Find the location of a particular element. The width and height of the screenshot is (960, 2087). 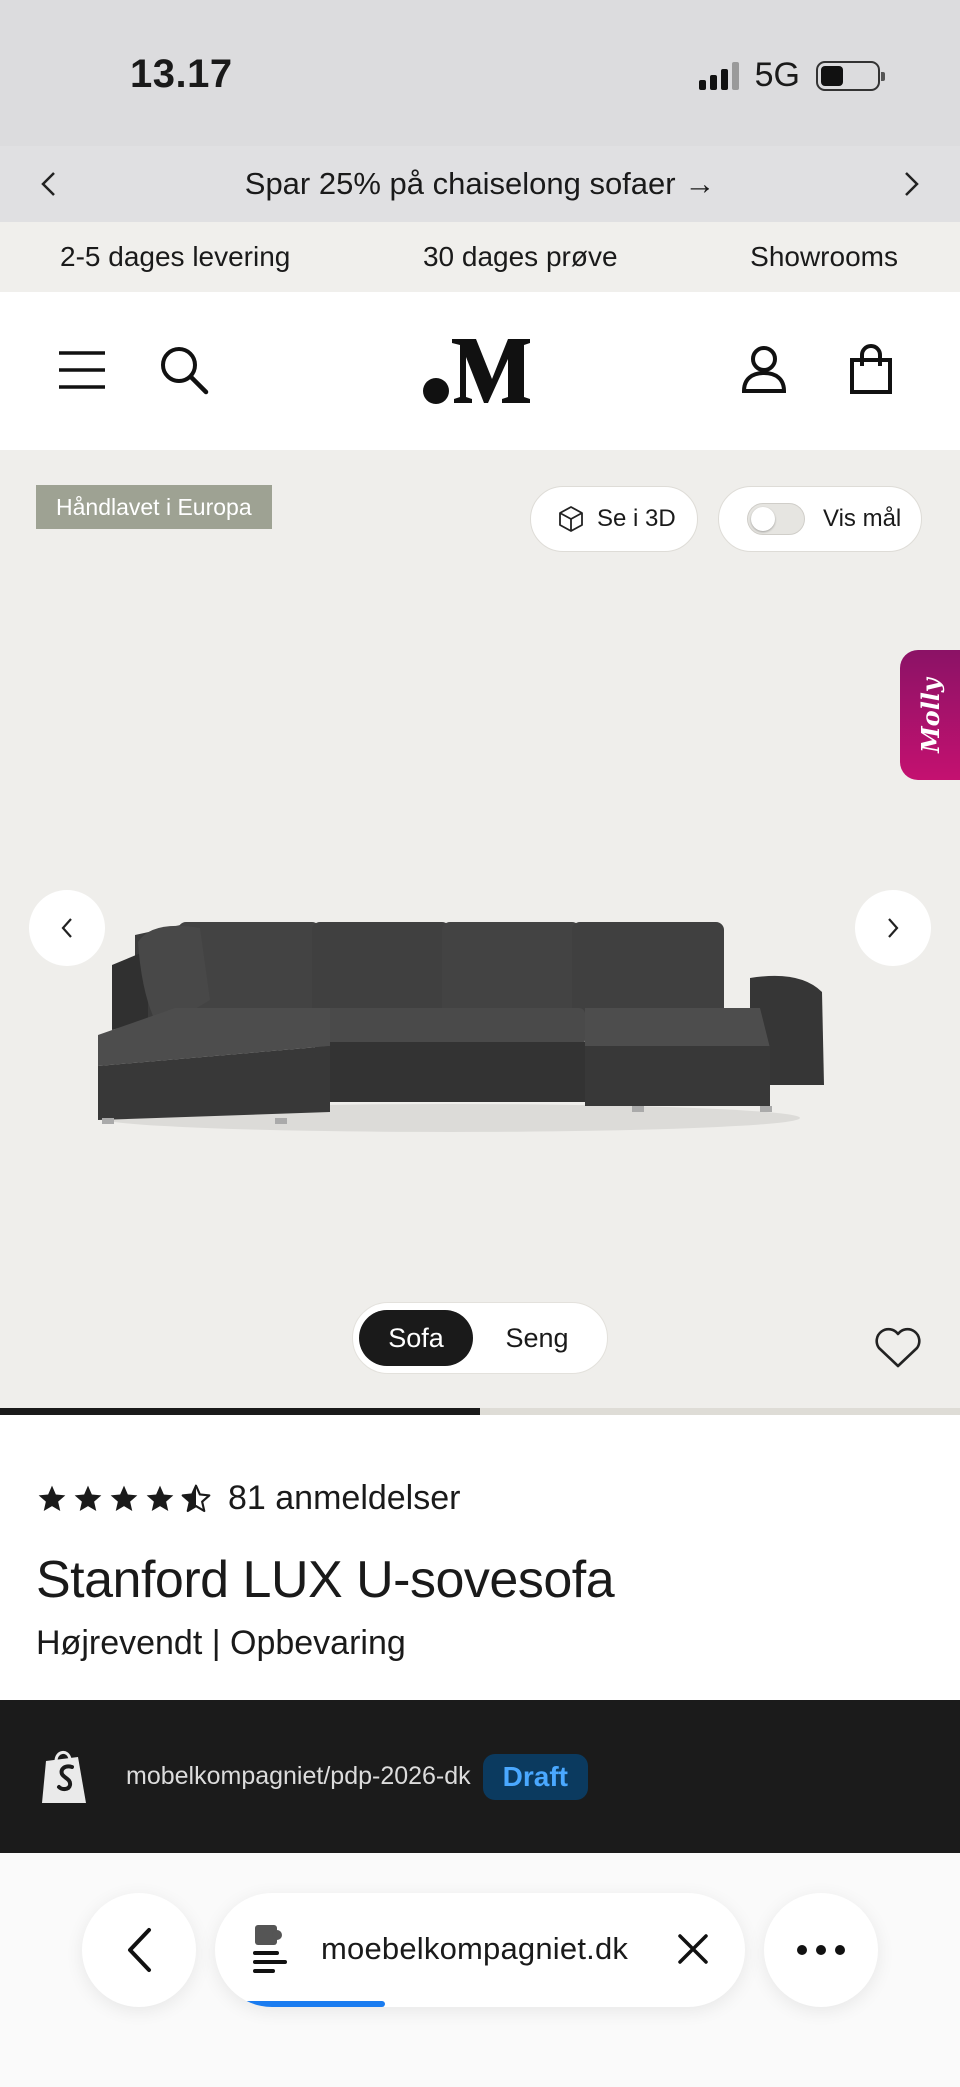

back-arrow-icon is located at coordinates (139, 1950).